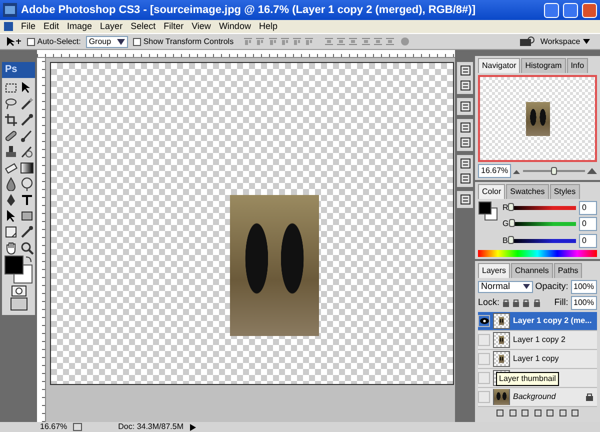  Describe the element at coordinates (577, 65) in the screenshot. I see `panel-tab: Info` at that location.